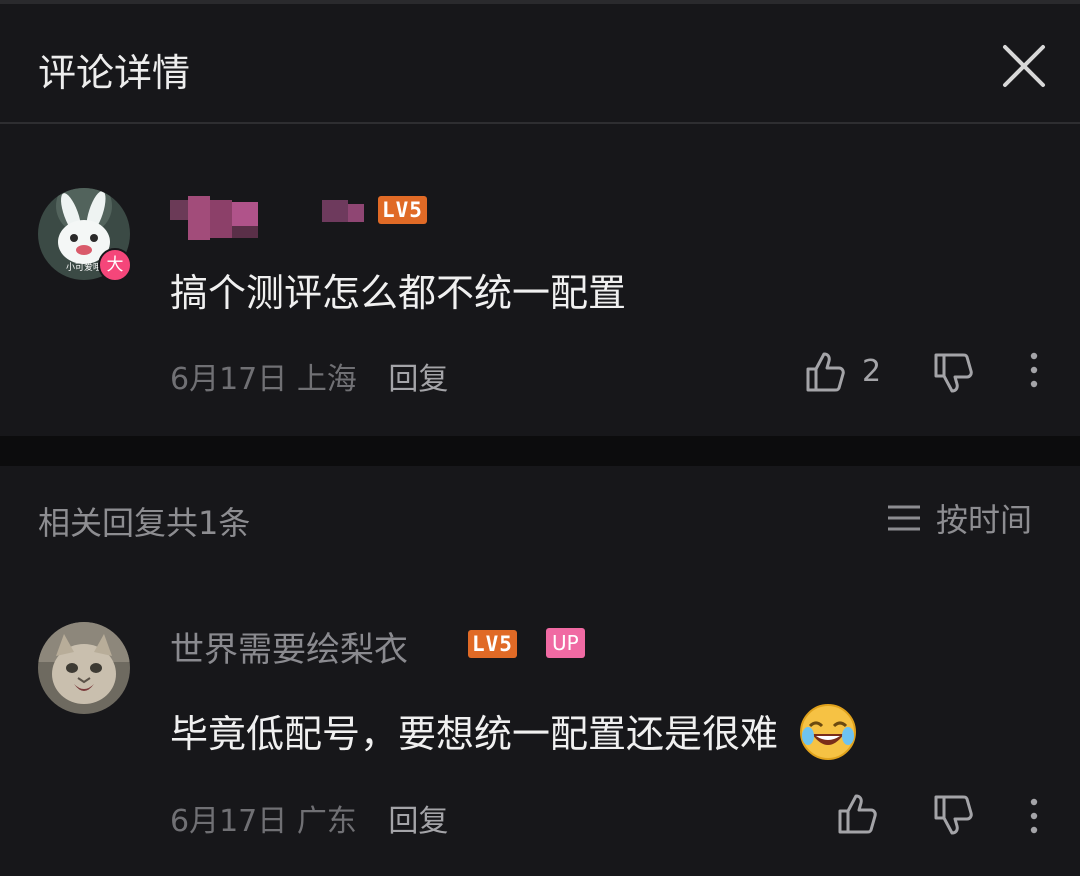 The width and height of the screenshot is (1080, 876). Describe the element at coordinates (398, 293) in the screenshot. I see `comment-text: 搞个测评怎么都不统一配置` at that location.